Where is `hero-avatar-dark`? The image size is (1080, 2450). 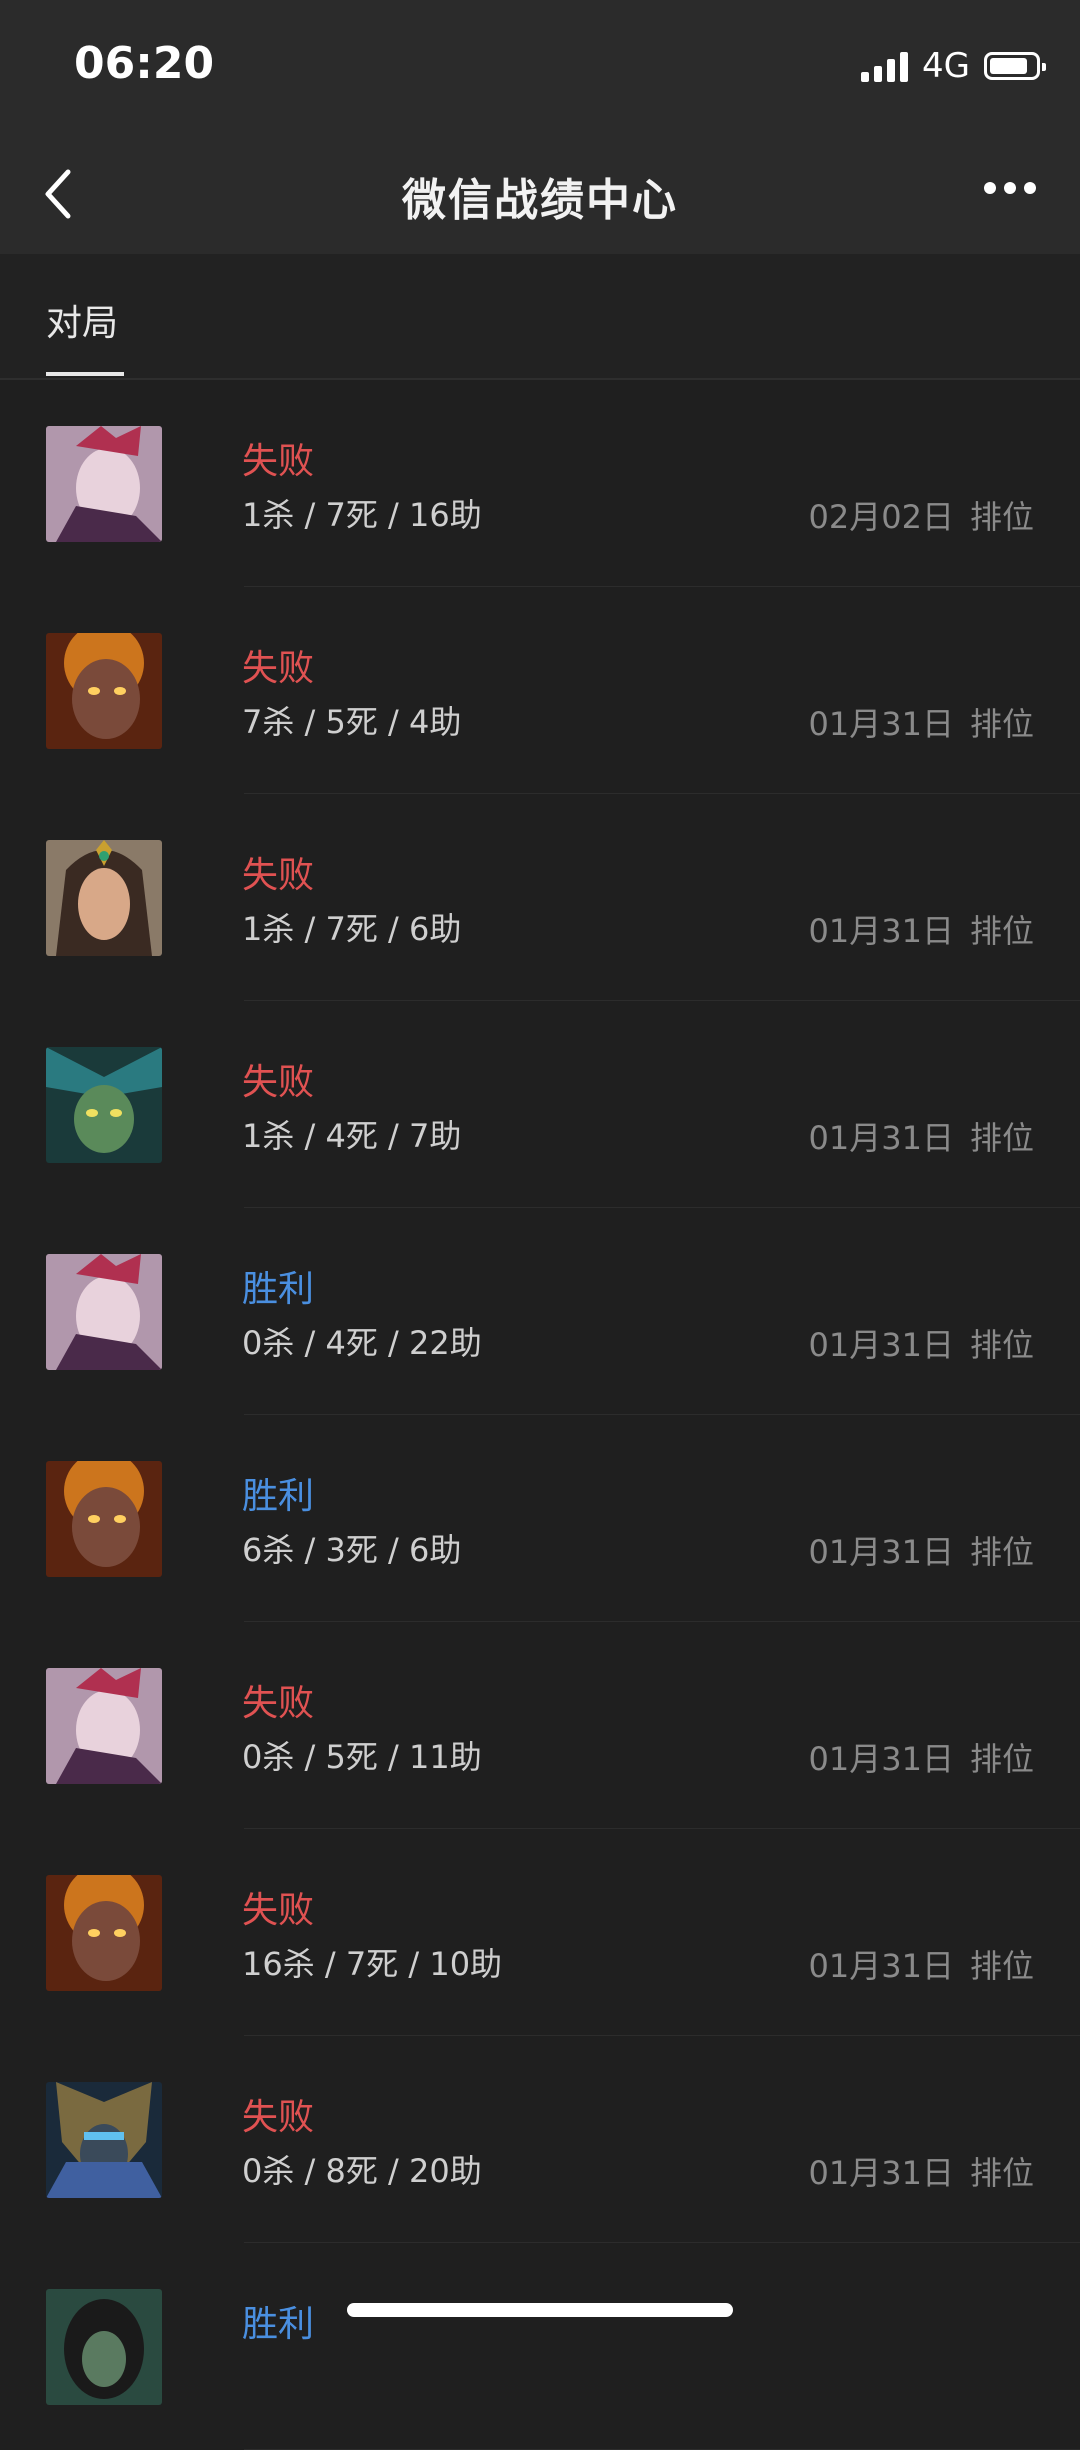
hero-avatar-dark is located at coordinates (104, 2347).